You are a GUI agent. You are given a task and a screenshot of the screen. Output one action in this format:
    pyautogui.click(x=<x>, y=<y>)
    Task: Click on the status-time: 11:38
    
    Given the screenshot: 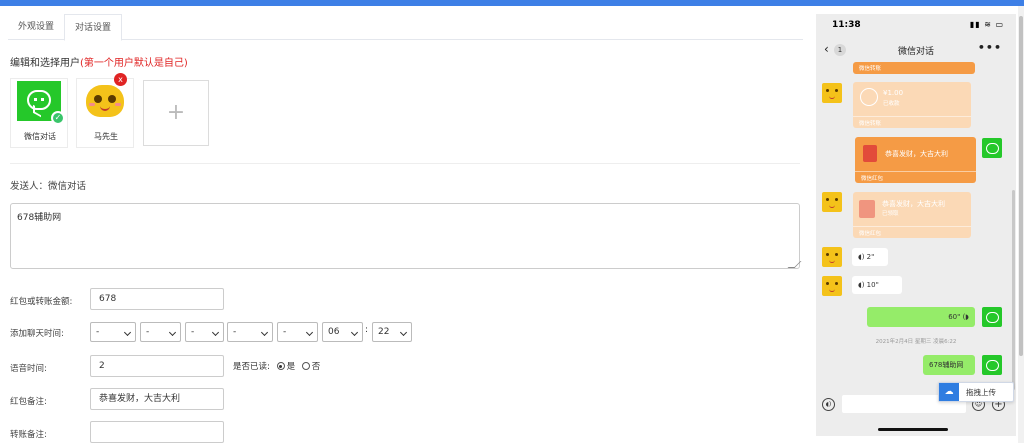 What is the action you would take?
    pyautogui.click(x=846, y=25)
    